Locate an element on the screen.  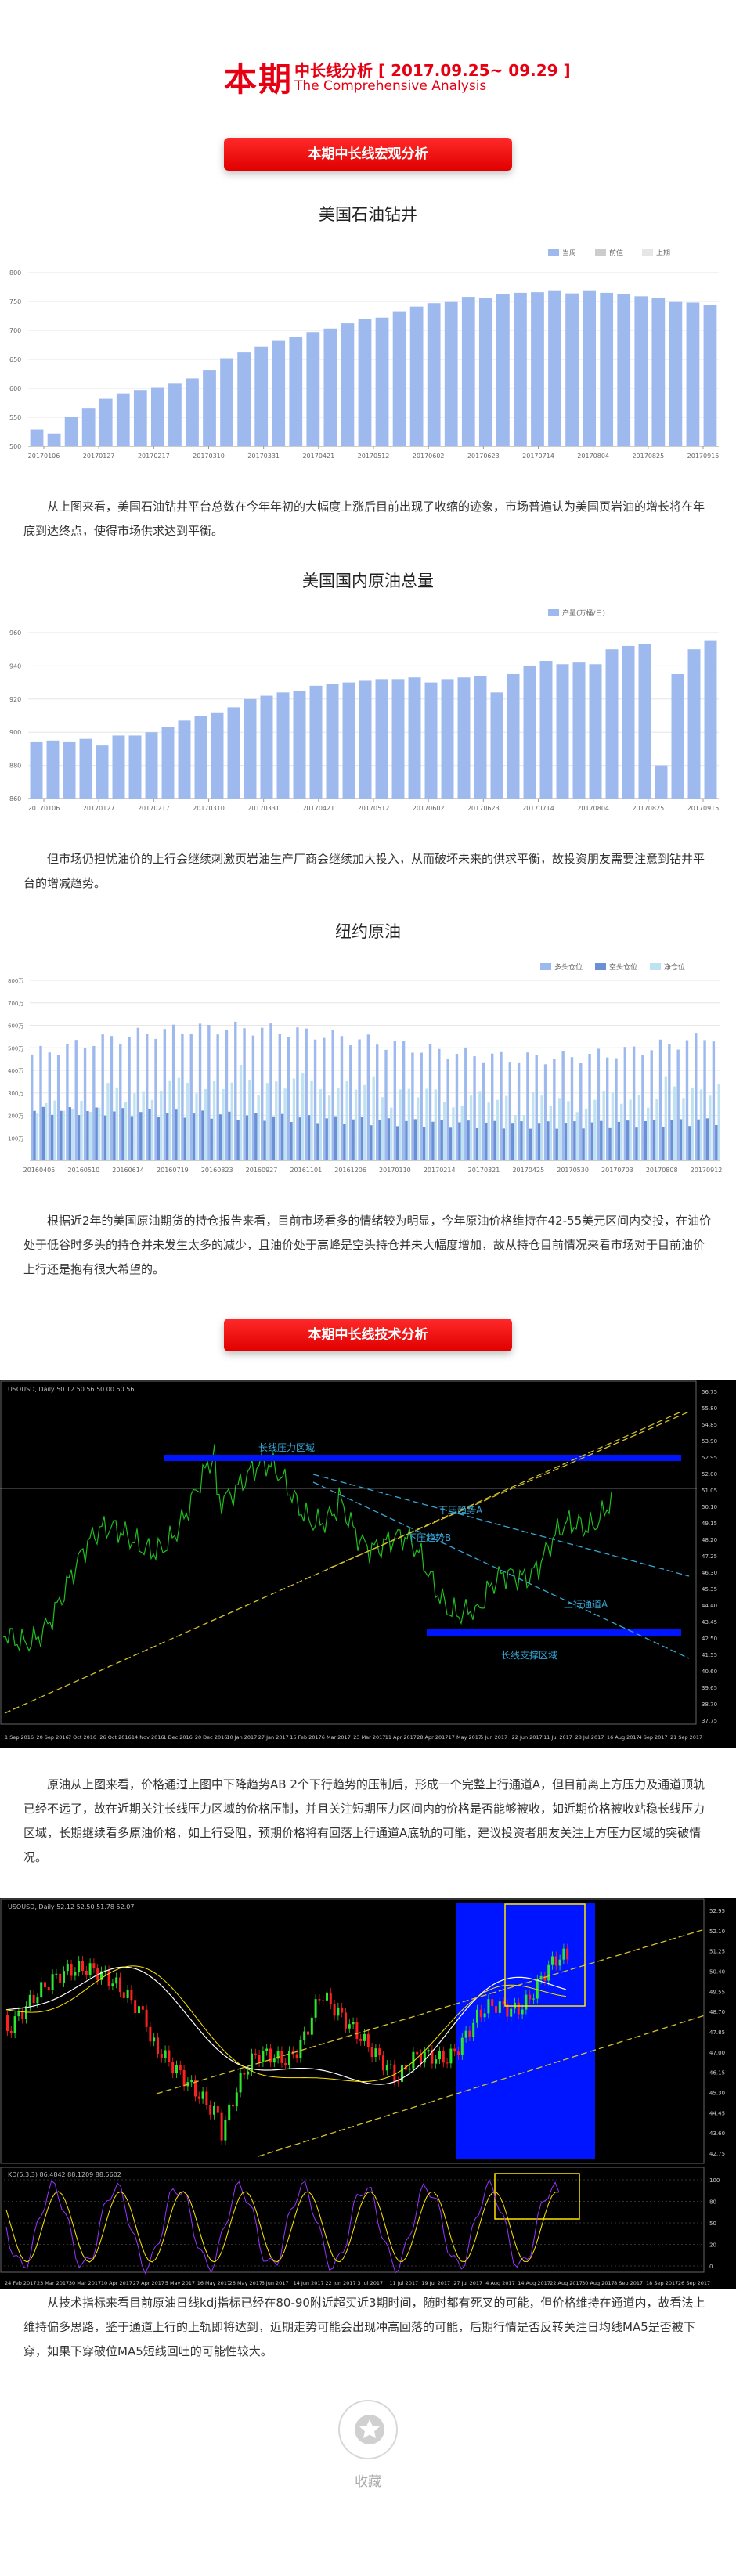
y-axis-label: 52.95 is located at coordinates (717, 1911).